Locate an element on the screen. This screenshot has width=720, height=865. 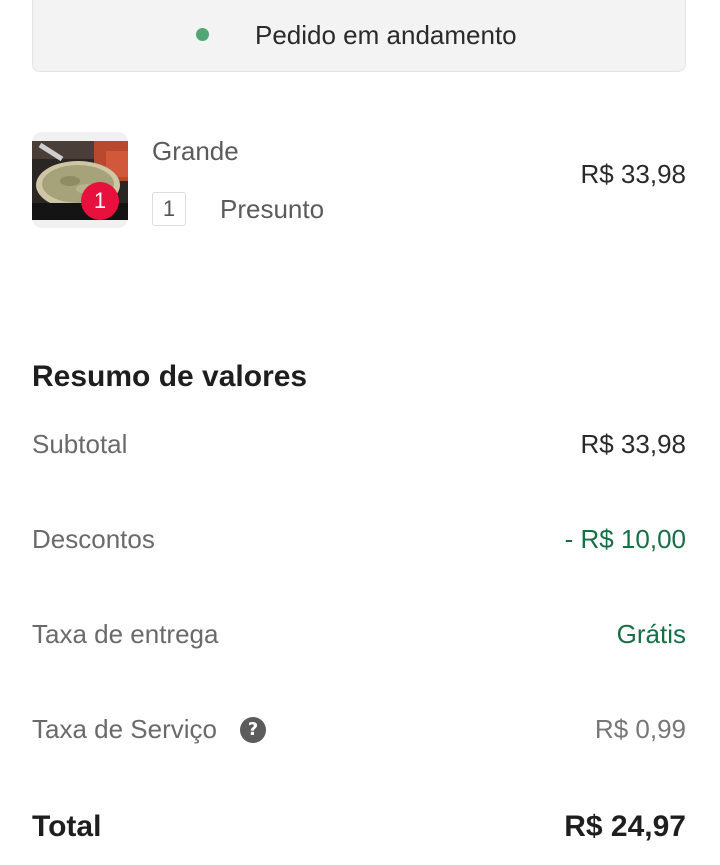
addon-name: Presunto is located at coordinates (272, 209).